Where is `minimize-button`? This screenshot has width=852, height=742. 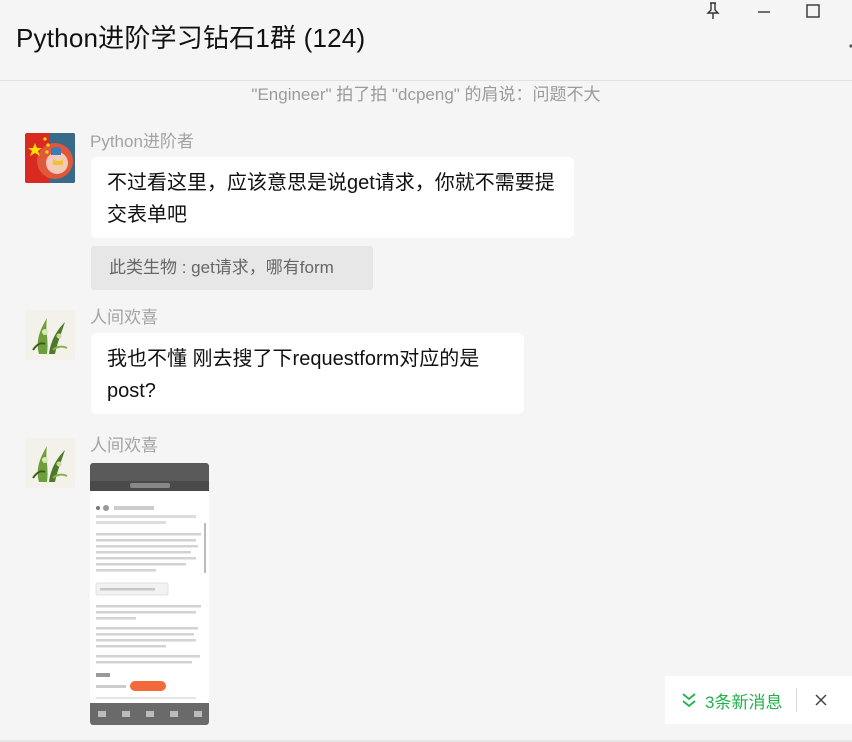 minimize-button is located at coordinates (764, 11).